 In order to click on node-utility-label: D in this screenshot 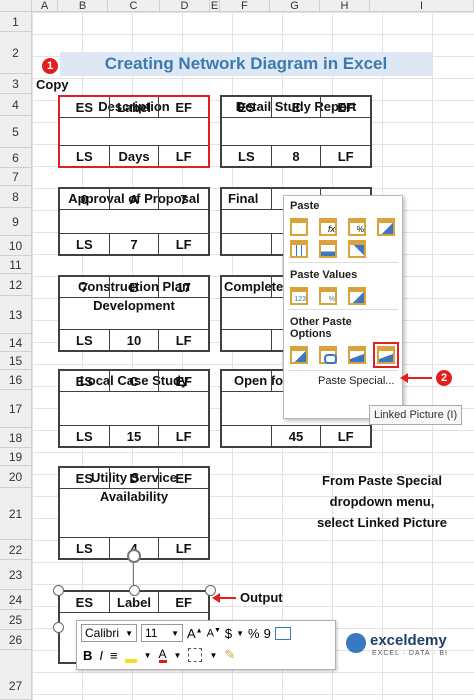, I will do `click(135, 478)`.